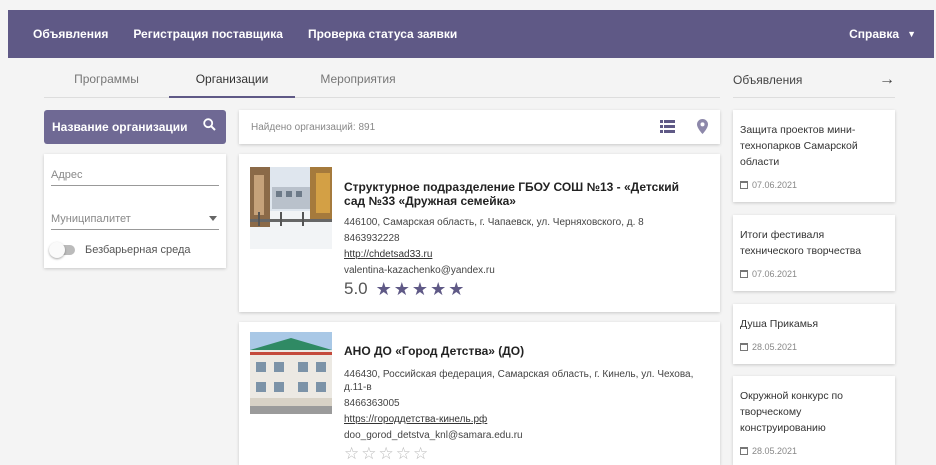 Image resolution: width=936 pixels, height=465 pixels. I want to click on help-menu: Справка ▼, so click(882, 34).